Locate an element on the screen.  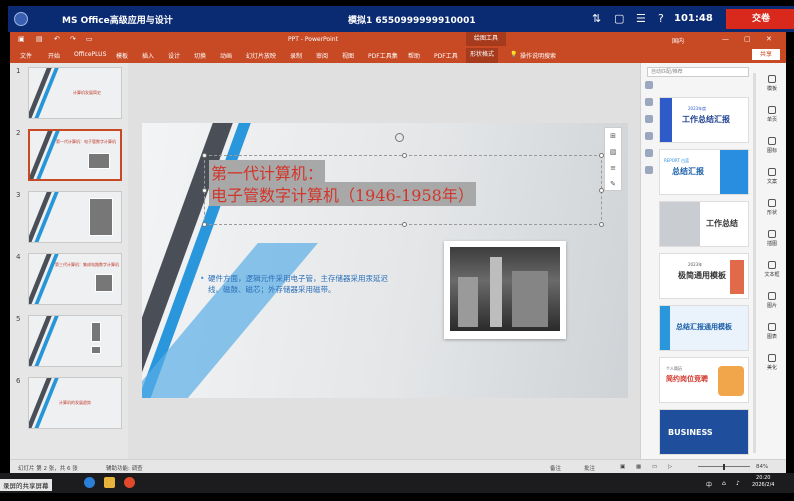
template-card-4: 2023年 极简通用模板 is located at coordinates (704, 276).